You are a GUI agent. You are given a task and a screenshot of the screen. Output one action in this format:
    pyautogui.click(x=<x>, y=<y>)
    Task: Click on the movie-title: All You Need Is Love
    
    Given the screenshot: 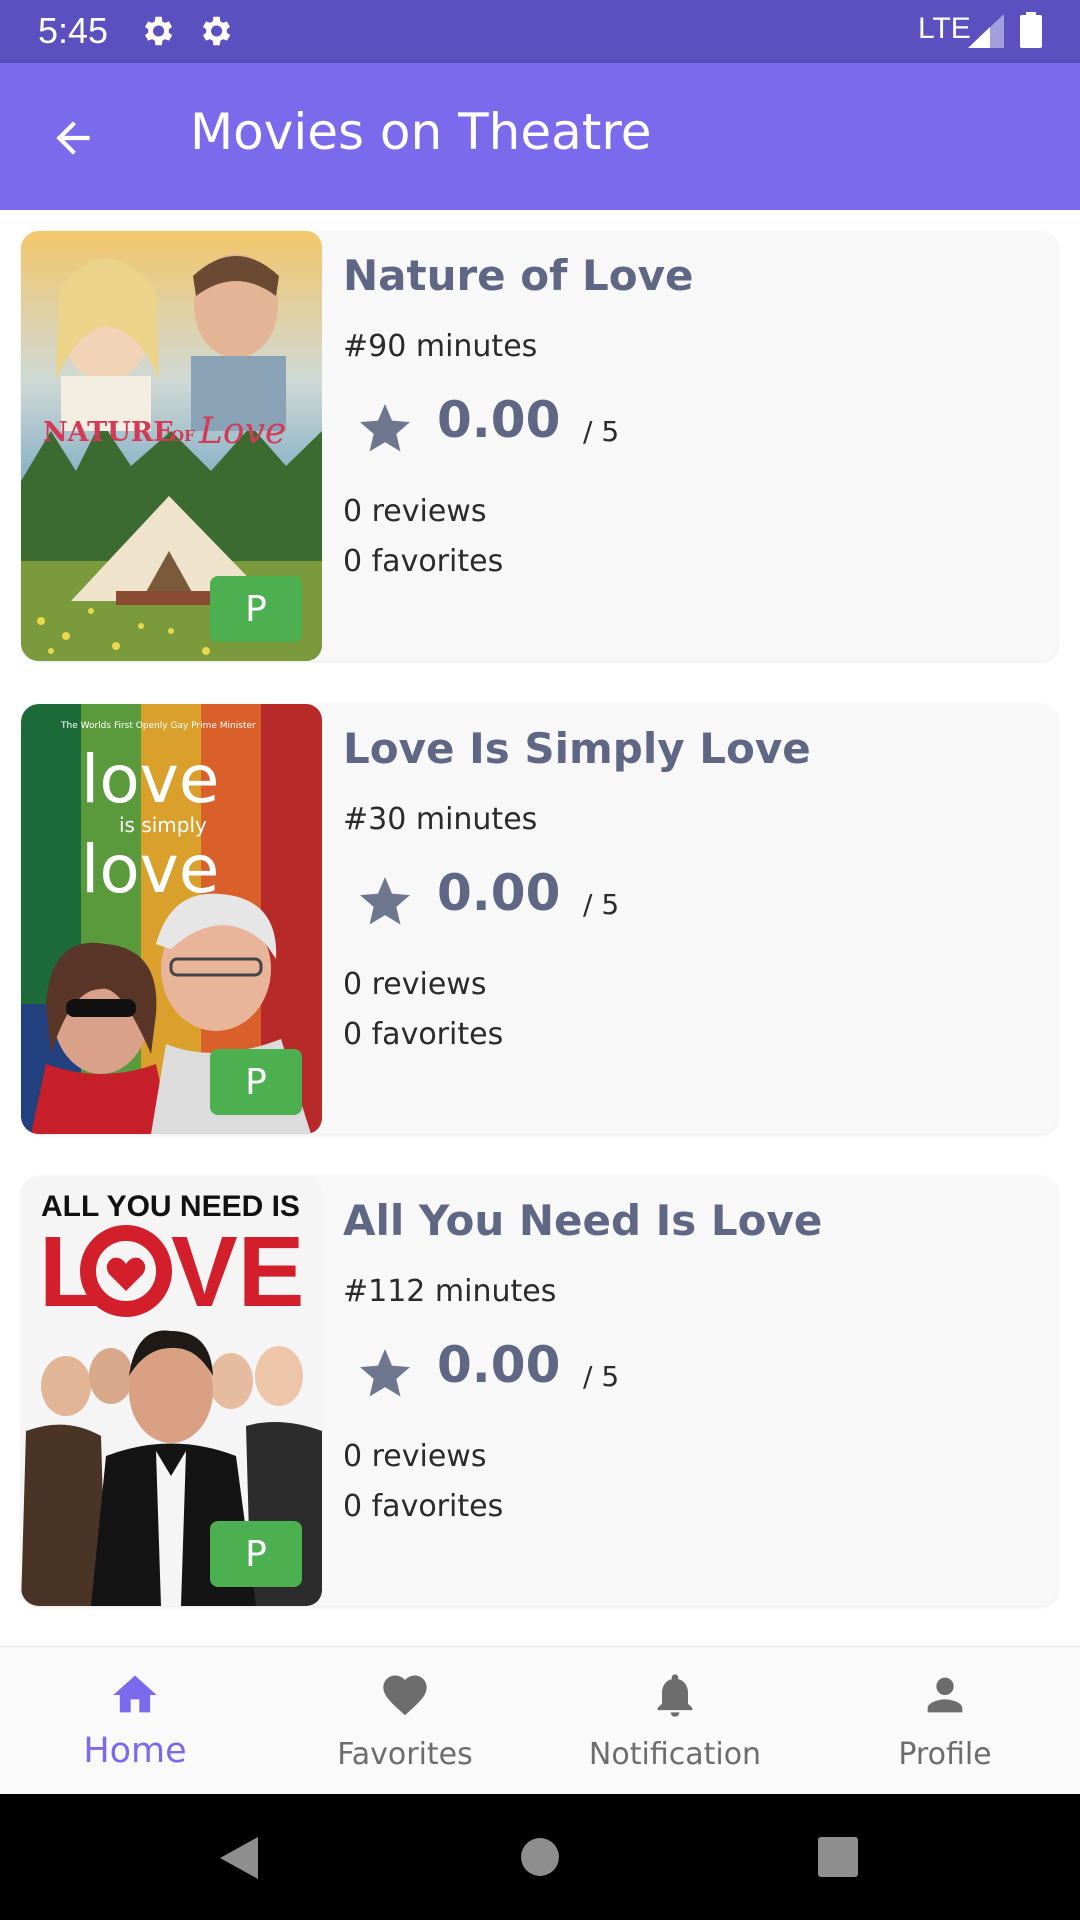 What is the action you would take?
    pyautogui.click(x=583, y=1220)
    